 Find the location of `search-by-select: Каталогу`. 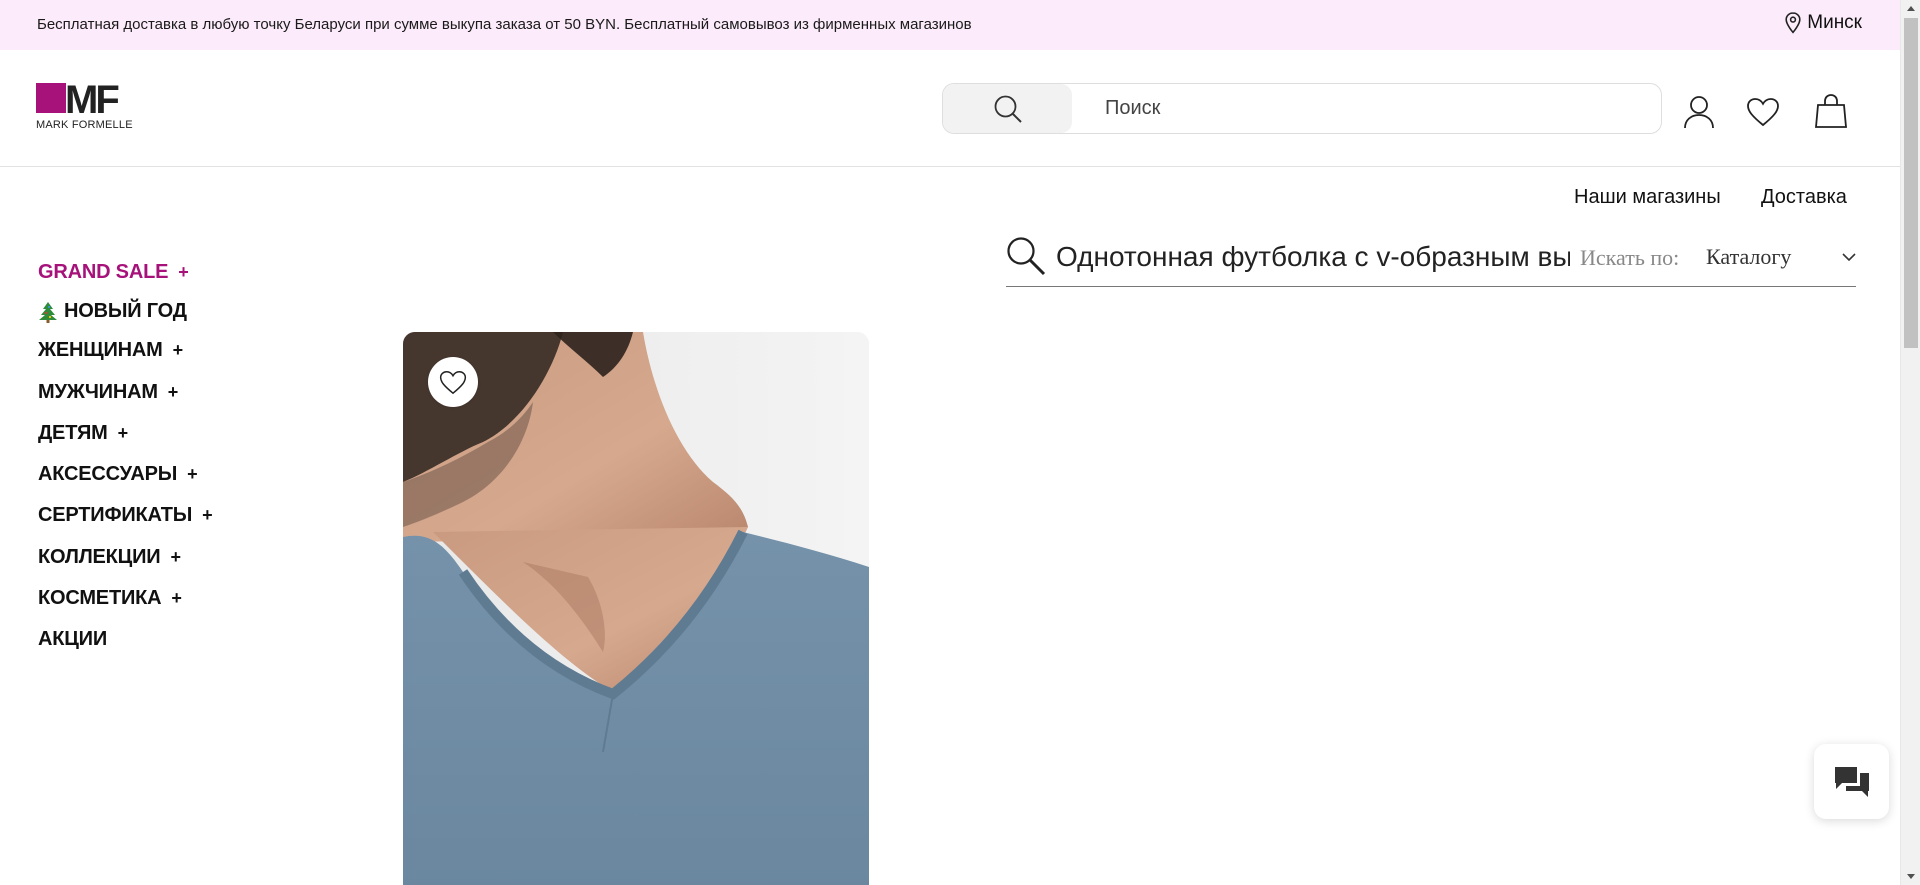

search-by-select: Каталогу is located at coordinates (1781, 257).